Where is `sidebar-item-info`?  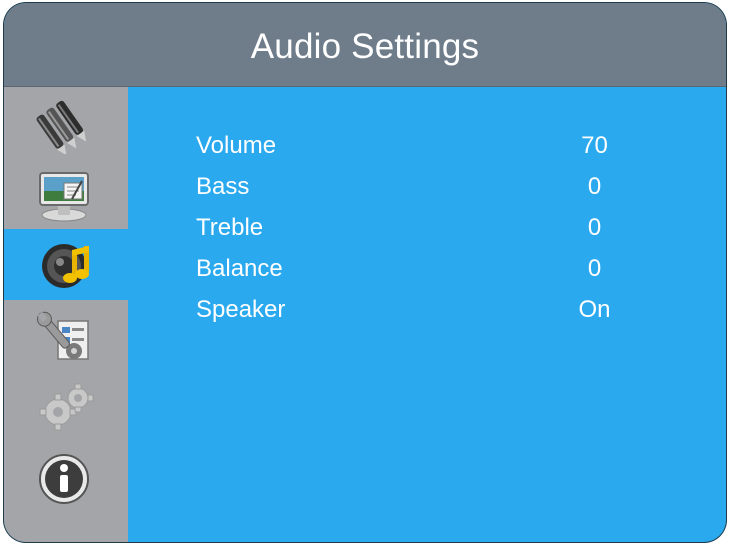
sidebar-item-info is located at coordinates (66, 477).